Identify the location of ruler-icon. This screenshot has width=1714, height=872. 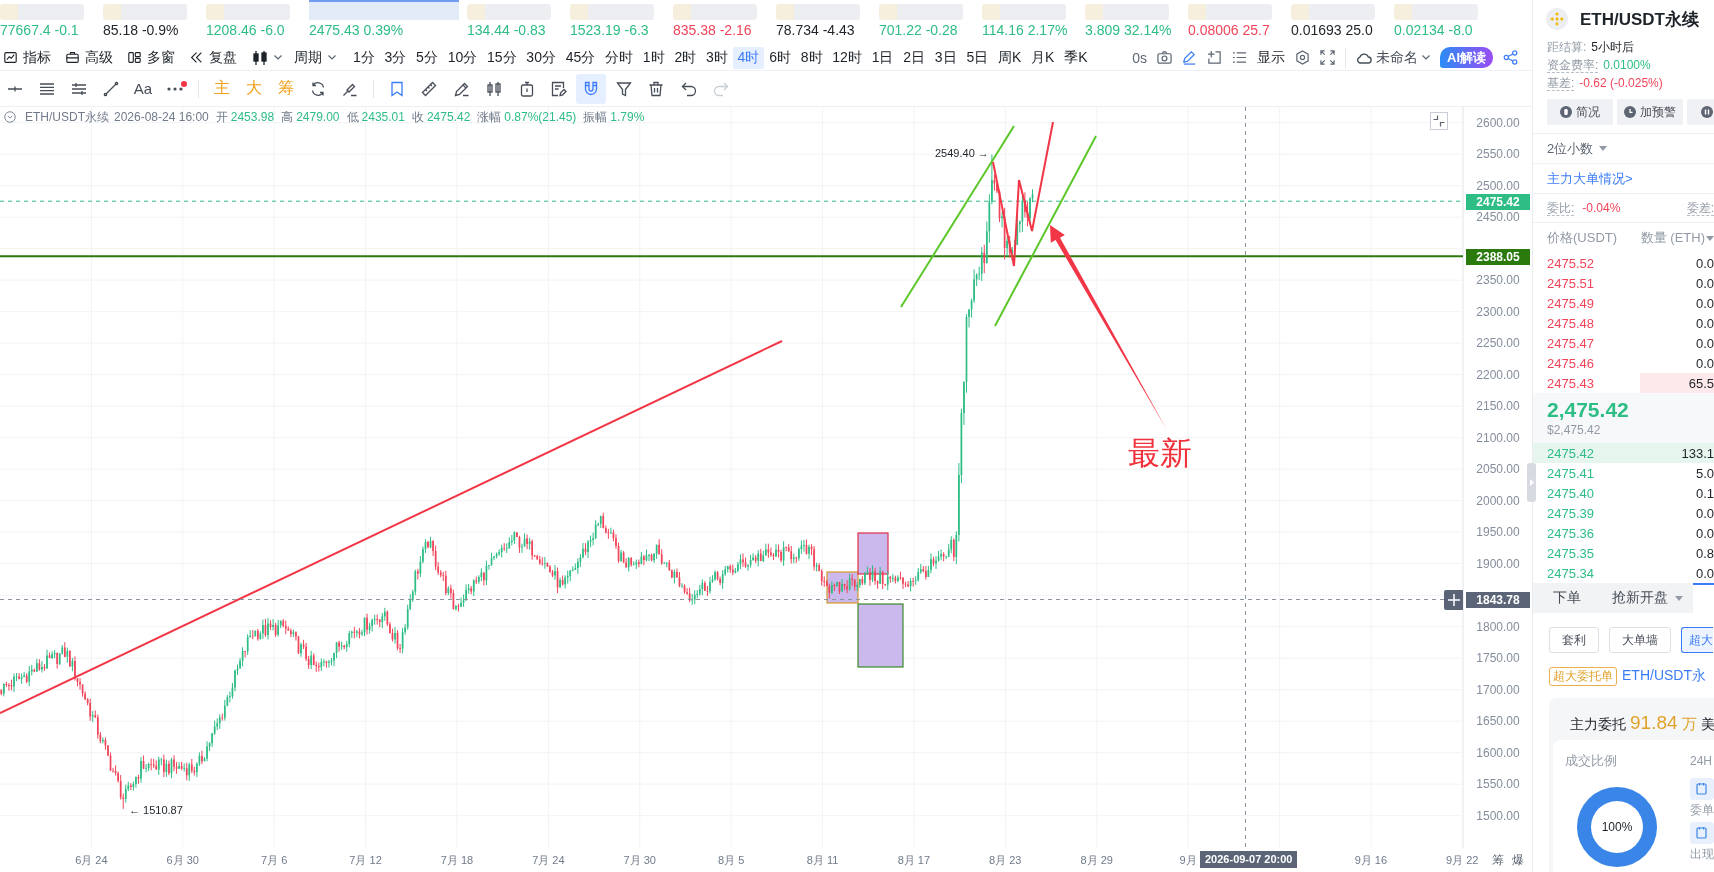
(429, 88).